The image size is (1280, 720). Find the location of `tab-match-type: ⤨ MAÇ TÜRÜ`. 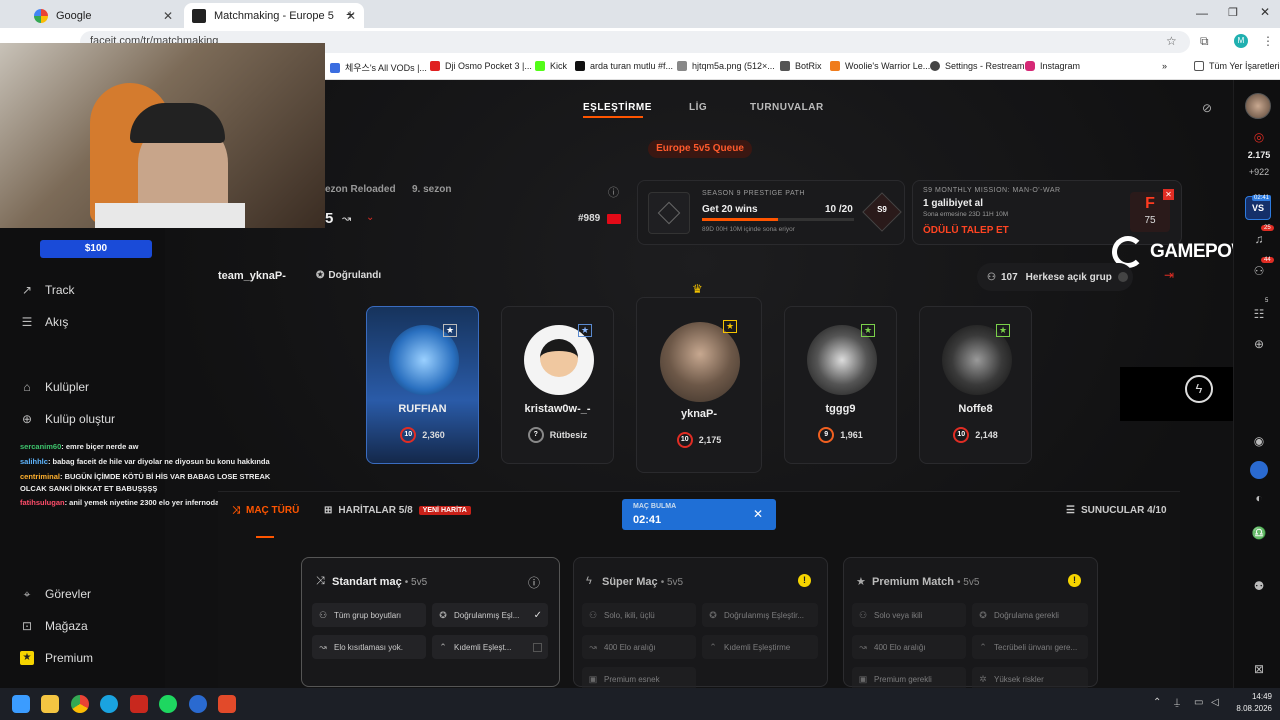

tab-match-type: ⤨ MAÇ TÜRÜ is located at coordinates (265, 510).